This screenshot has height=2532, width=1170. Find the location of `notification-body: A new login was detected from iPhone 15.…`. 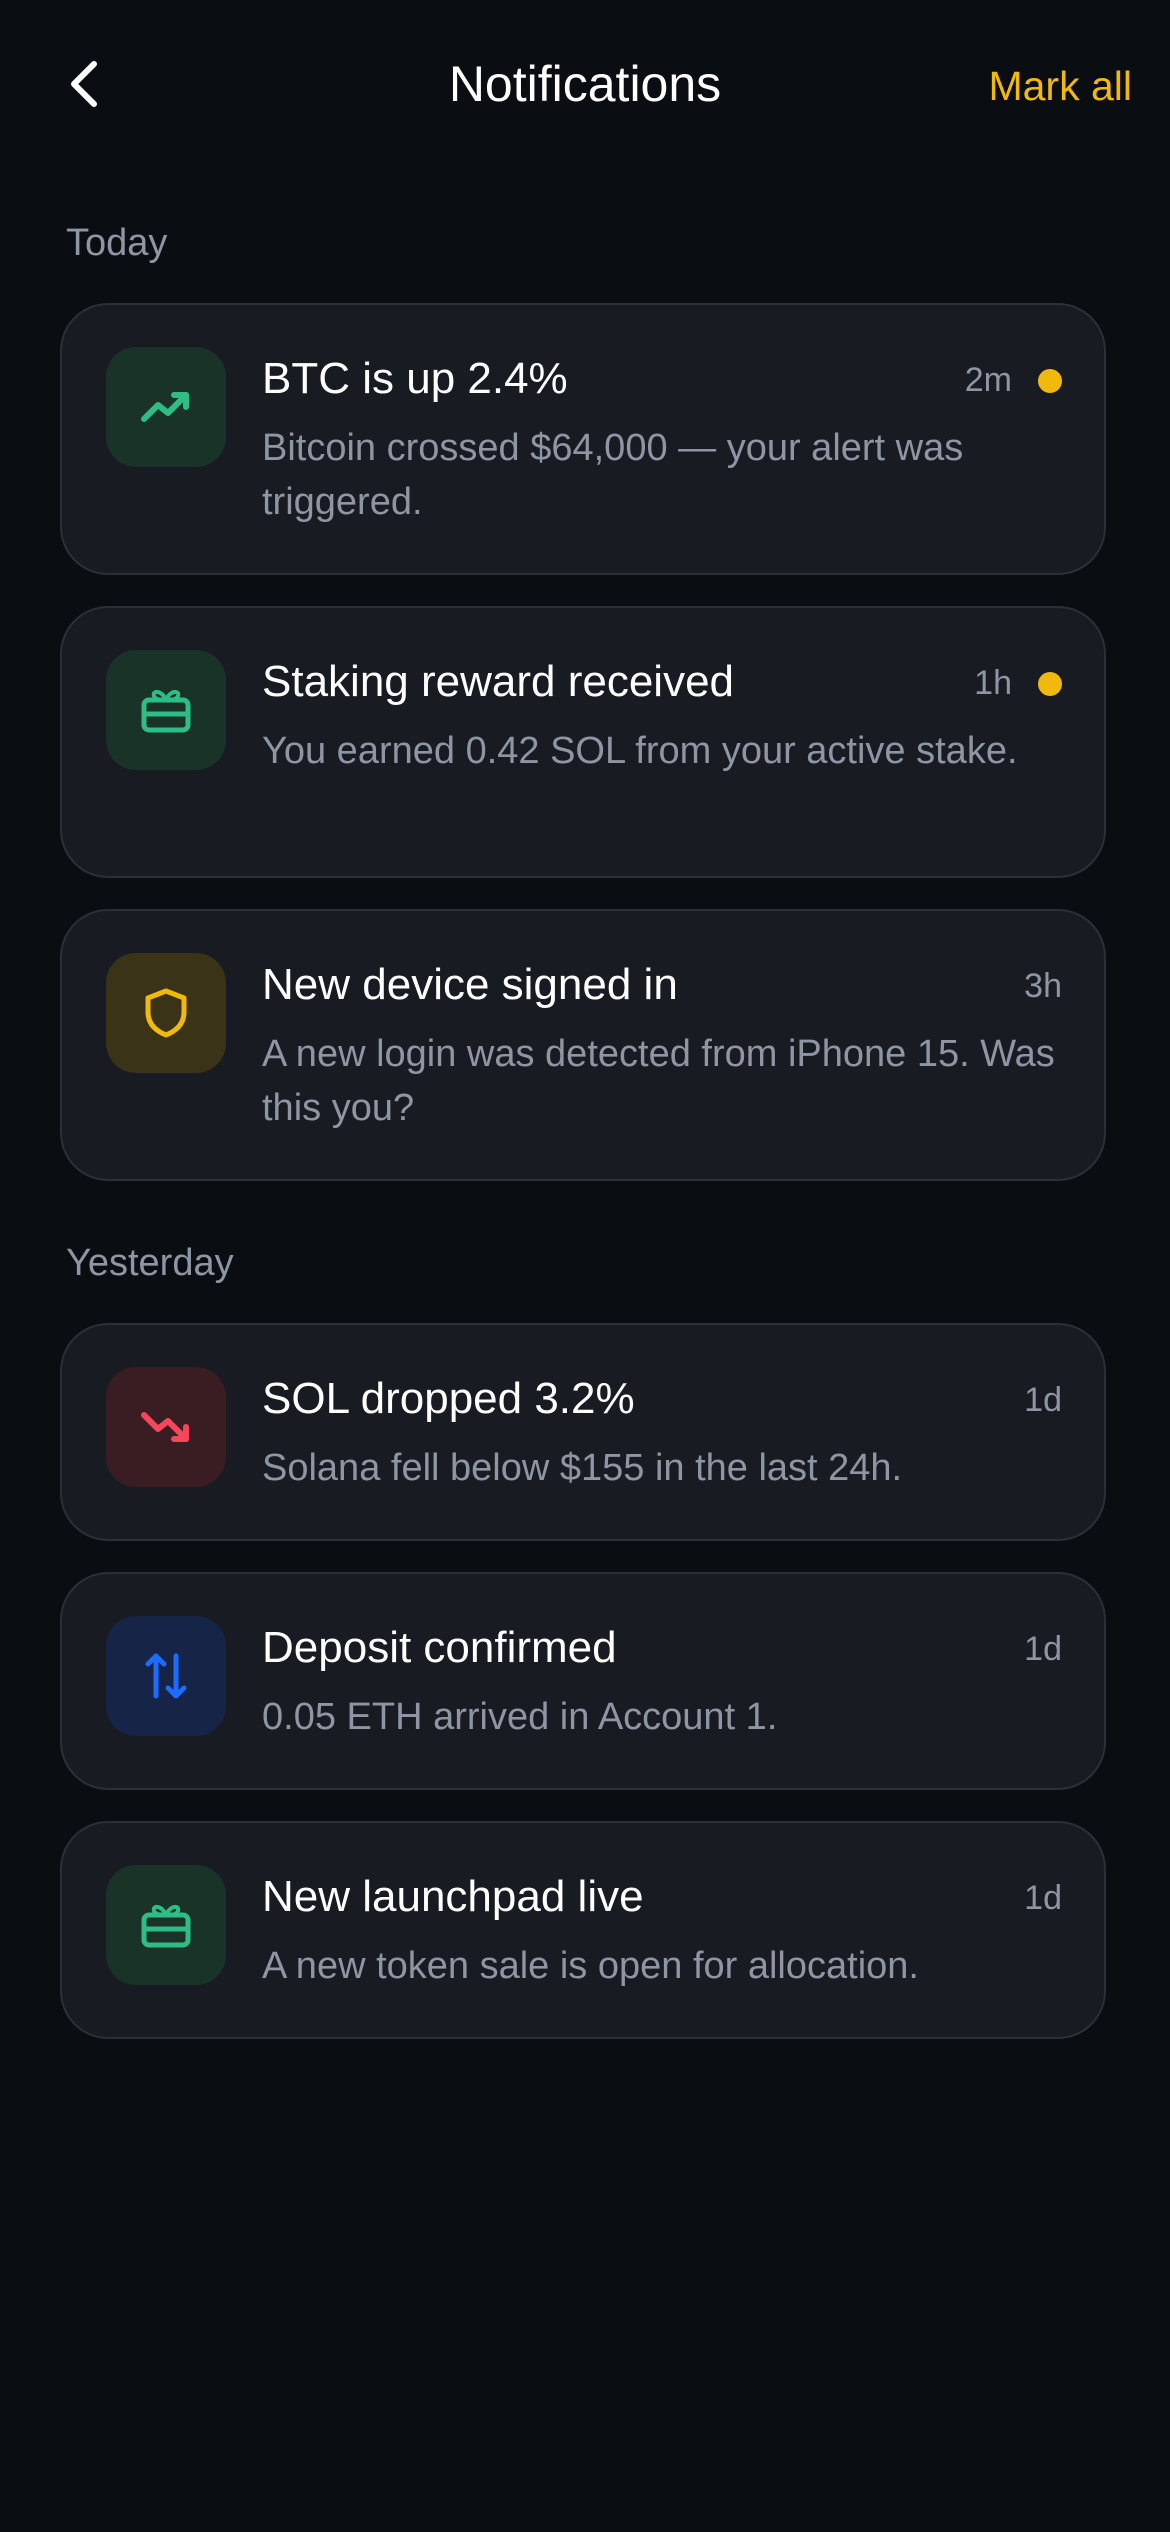

notification-body: A new login was detected from iPhone 15.… is located at coordinates (658, 1081).